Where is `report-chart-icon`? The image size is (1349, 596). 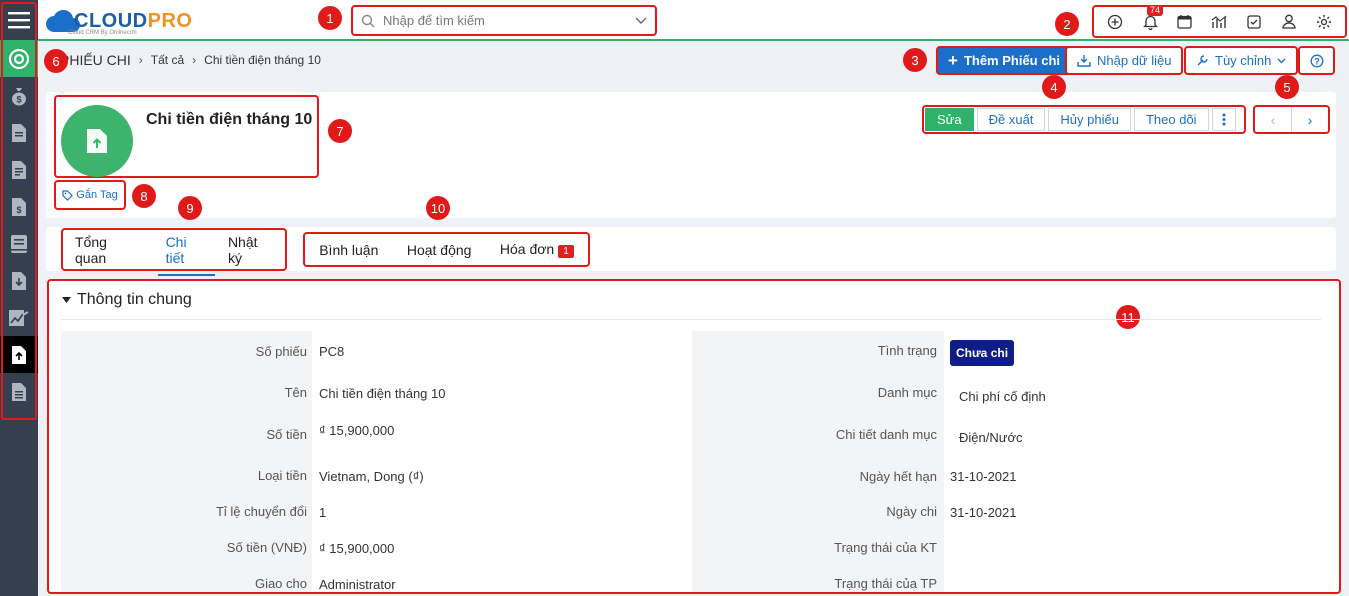 report-chart-icon is located at coordinates (1219, 22).